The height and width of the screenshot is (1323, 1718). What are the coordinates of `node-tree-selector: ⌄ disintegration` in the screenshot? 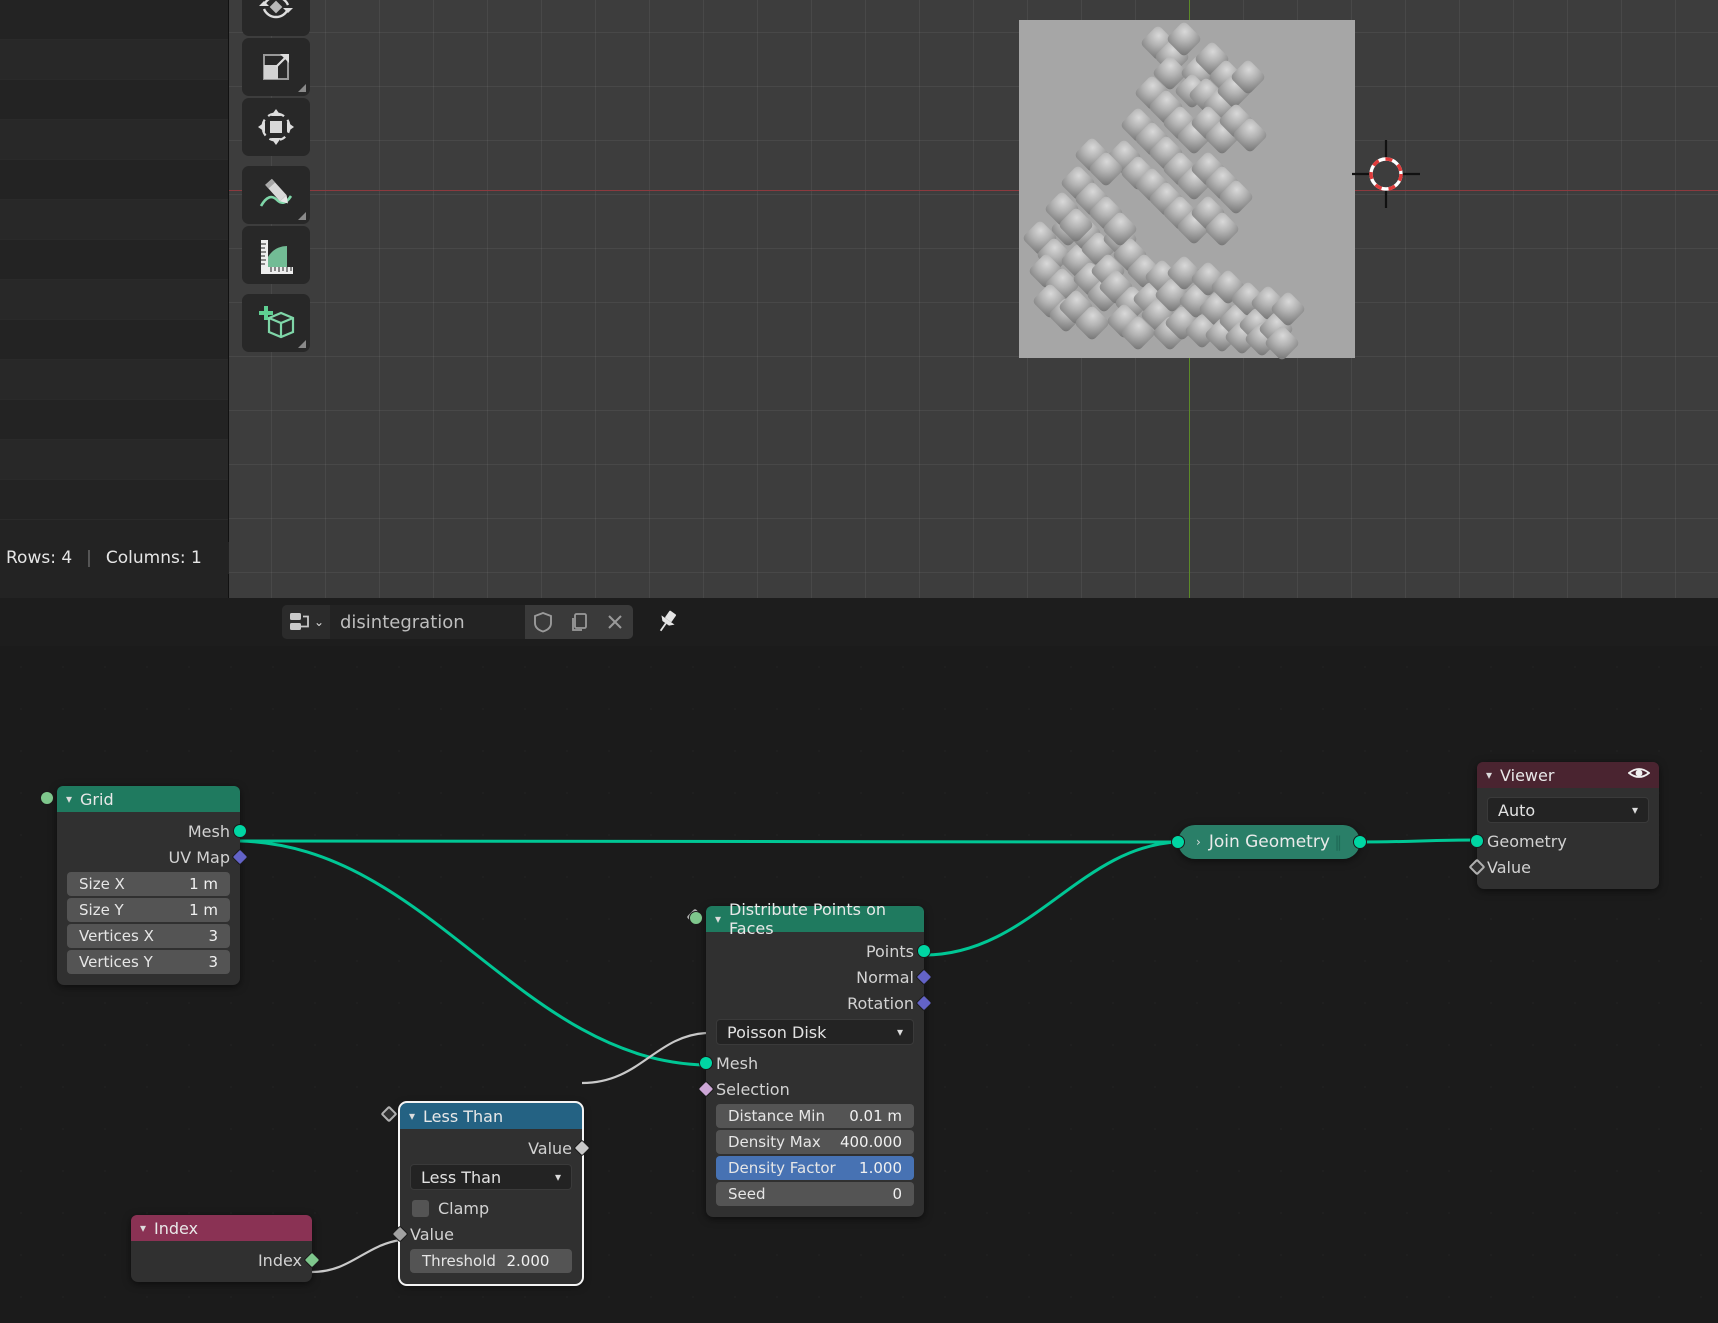 It's located at (457, 622).